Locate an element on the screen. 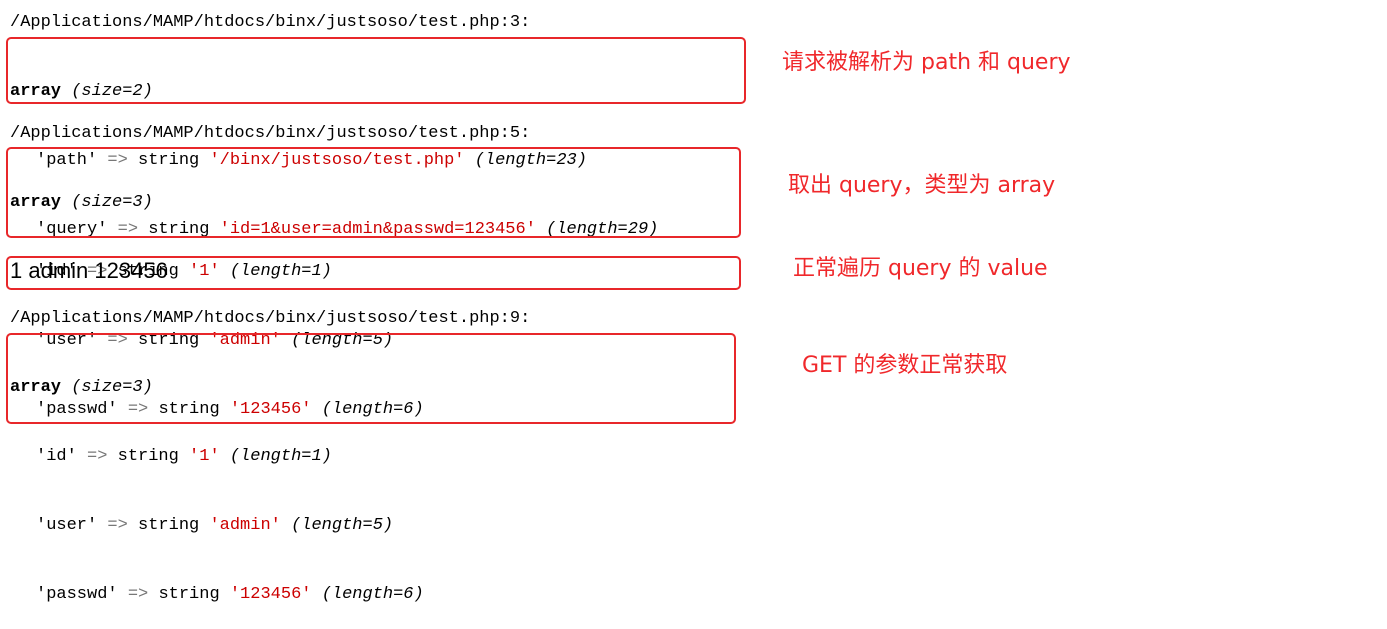  dump-3-row-passwd: 'passwd' => string '123456' (length=6) is located at coordinates (230, 594).